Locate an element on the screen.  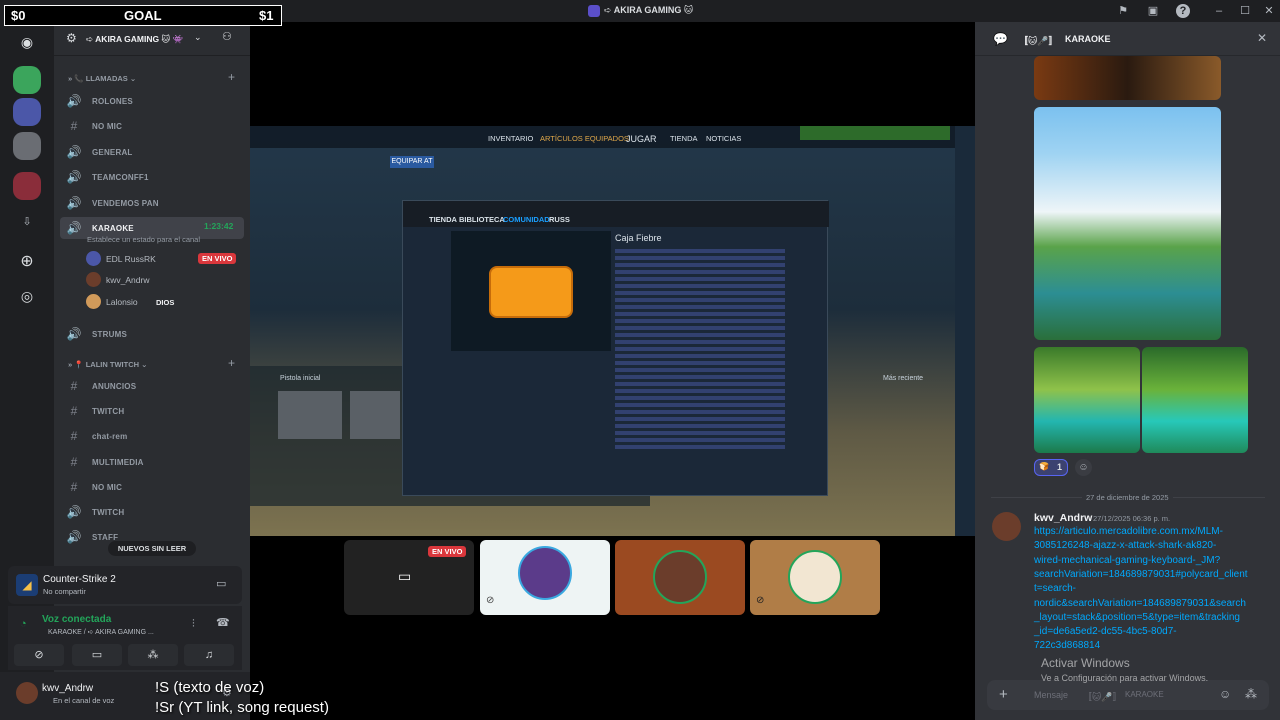
inbox-icon: ⚑ is located at coordinates (1123, 11).